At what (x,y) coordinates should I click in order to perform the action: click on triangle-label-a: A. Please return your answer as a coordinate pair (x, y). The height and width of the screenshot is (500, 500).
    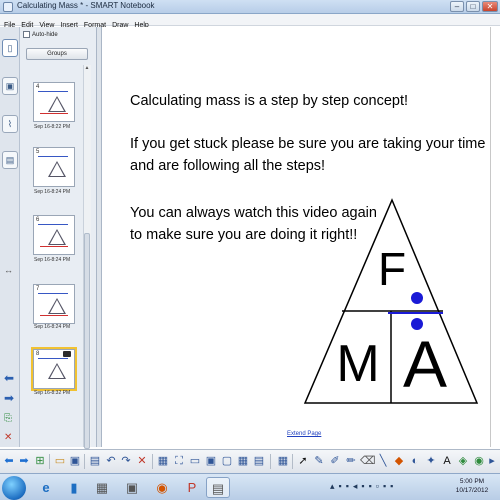
    Looking at the image, I should click on (425, 364).